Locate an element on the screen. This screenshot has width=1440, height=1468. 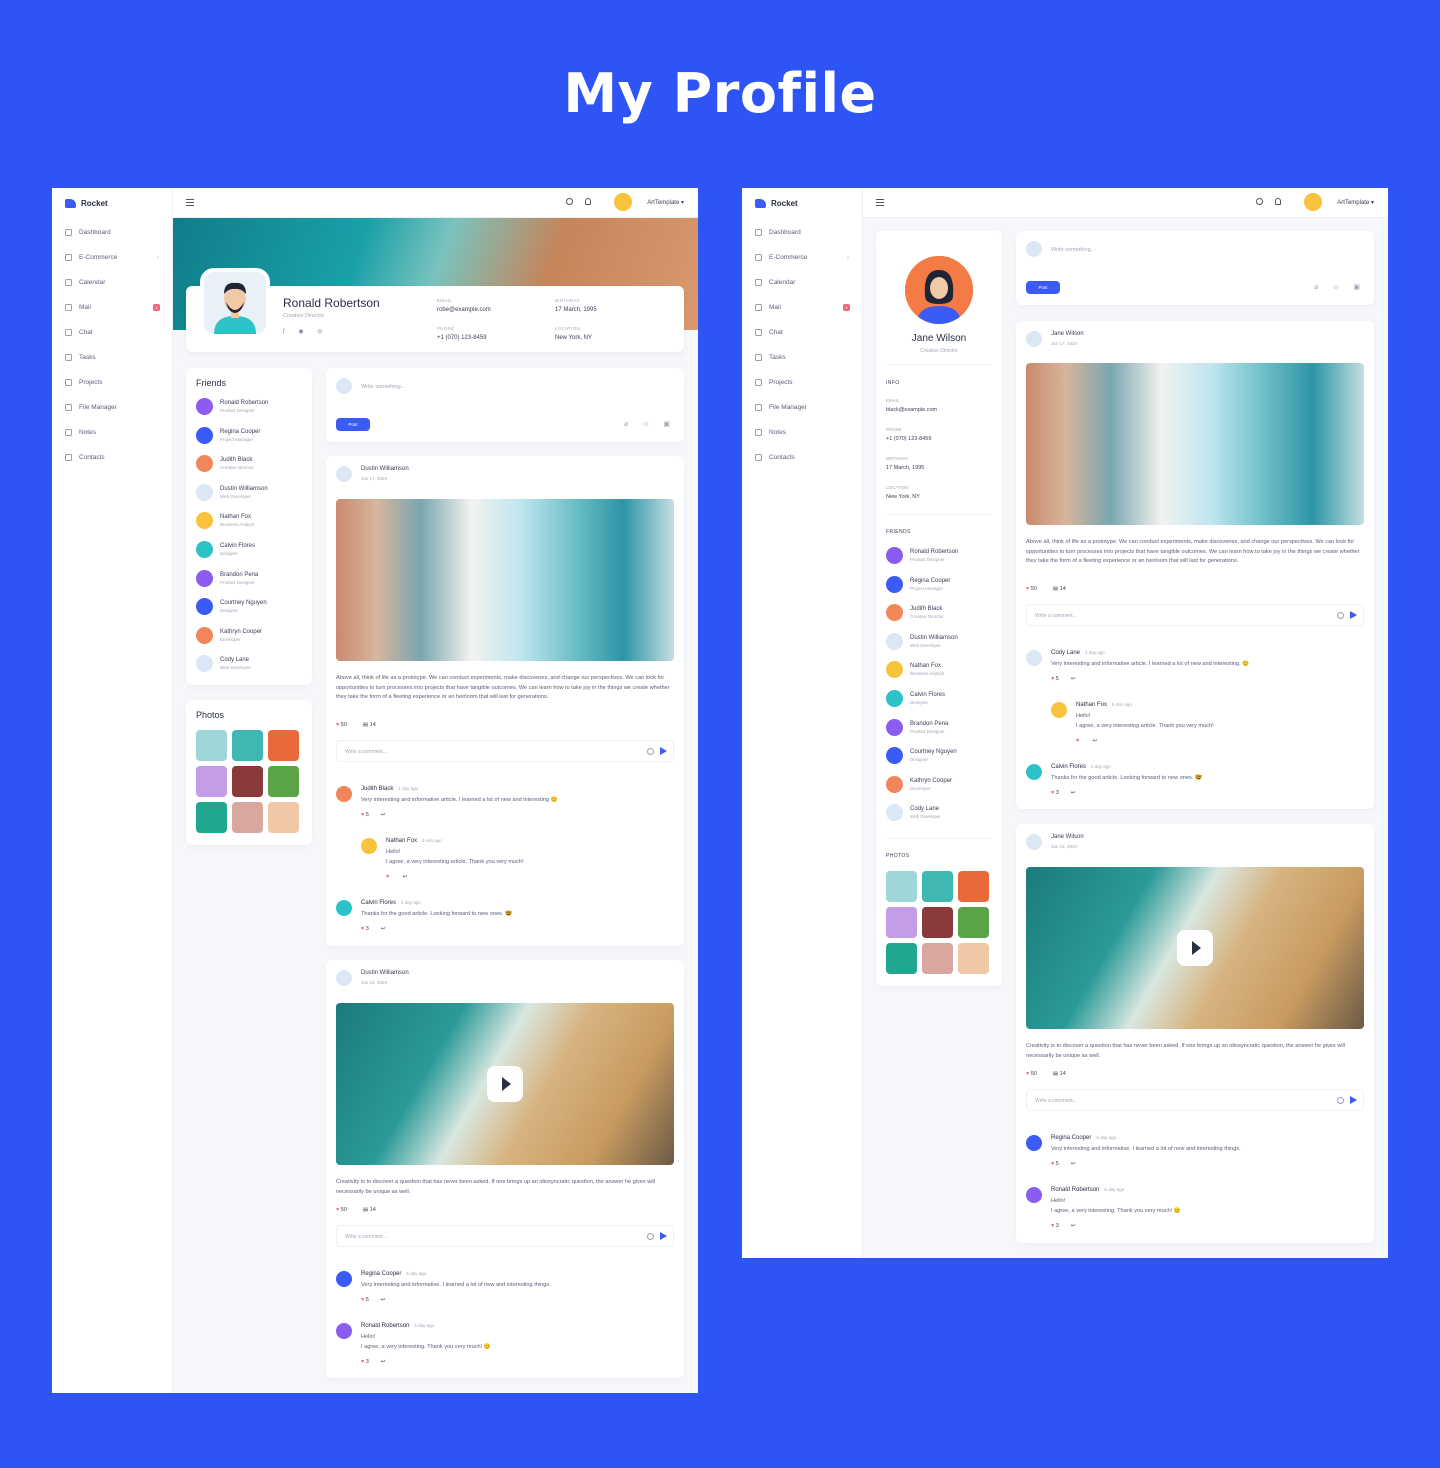
composer-attach-icons: ⌀ ☺ ▣ is located at coordinates (650, 424).